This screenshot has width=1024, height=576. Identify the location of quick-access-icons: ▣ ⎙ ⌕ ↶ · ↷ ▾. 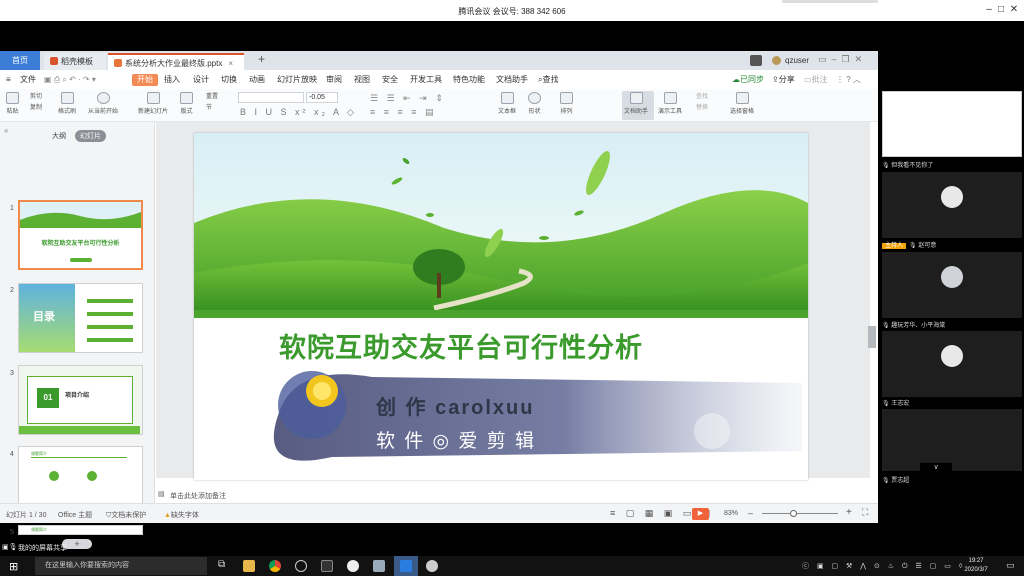
(70, 80).